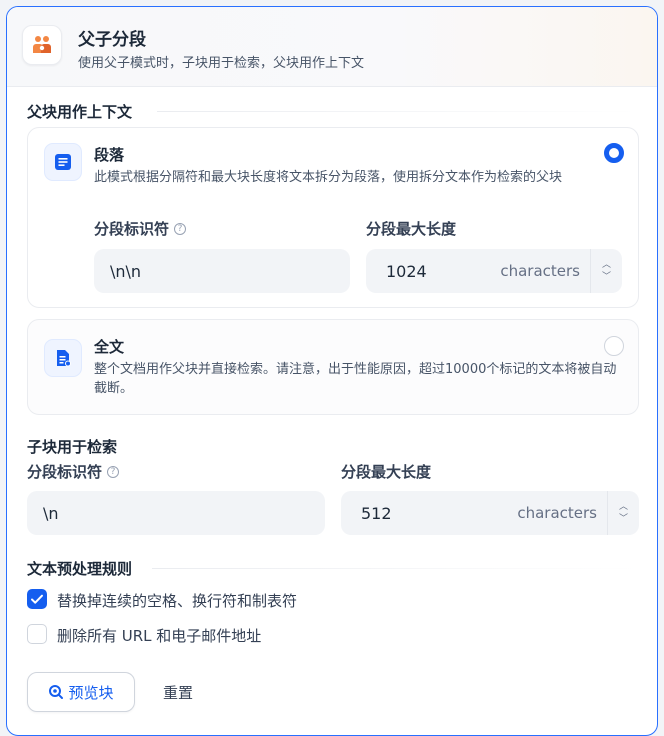  What do you see at coordinates (91, 692) in the screenshot?
I see `preview-button-label: 预览块` at bounding box center [91, 692].